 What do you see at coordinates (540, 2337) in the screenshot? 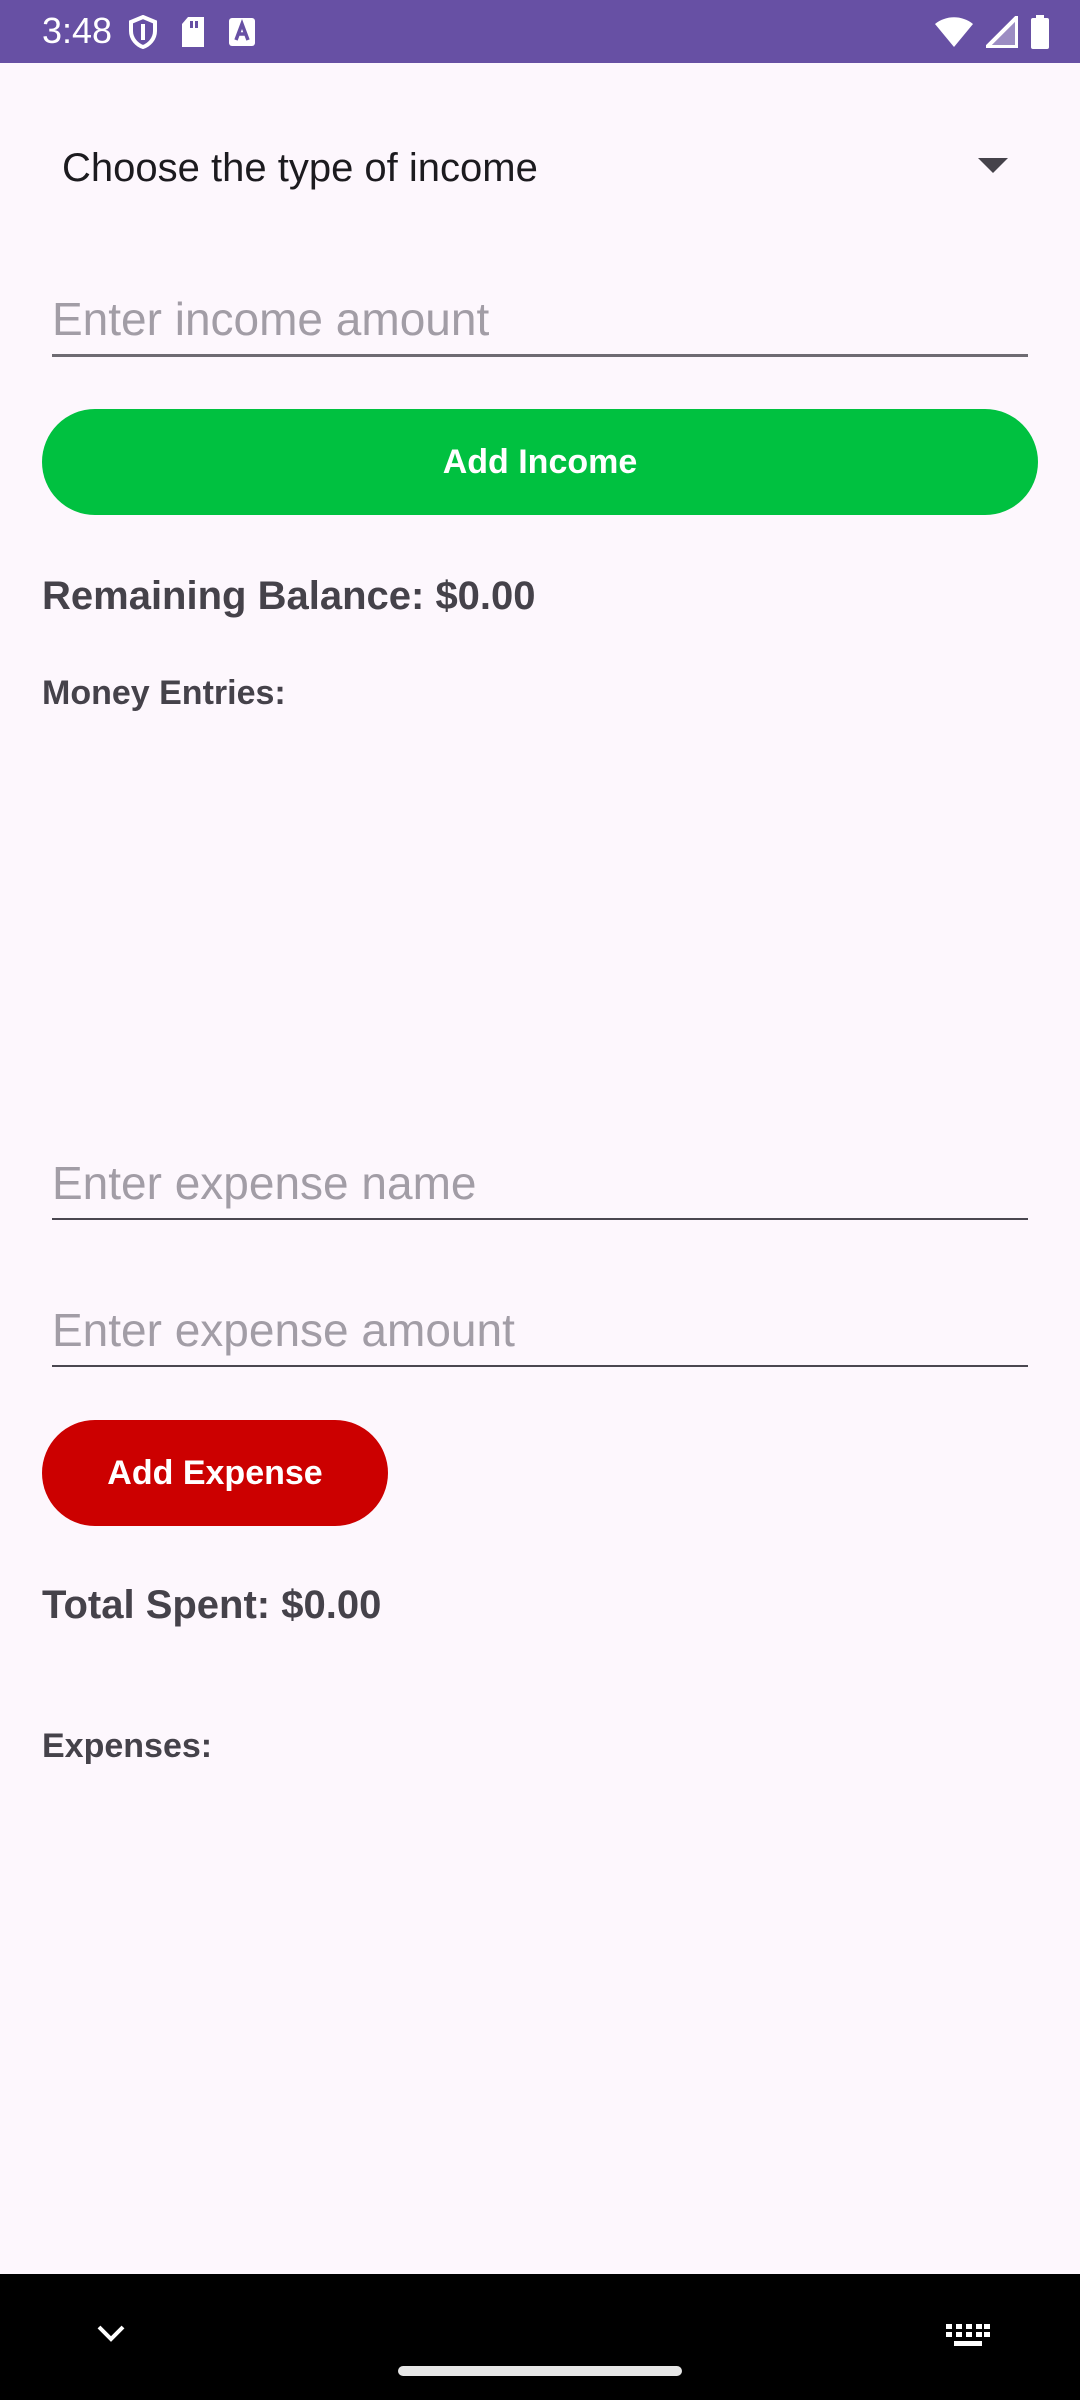
I see `navigation-bar` at bounding box center [540, 2337].